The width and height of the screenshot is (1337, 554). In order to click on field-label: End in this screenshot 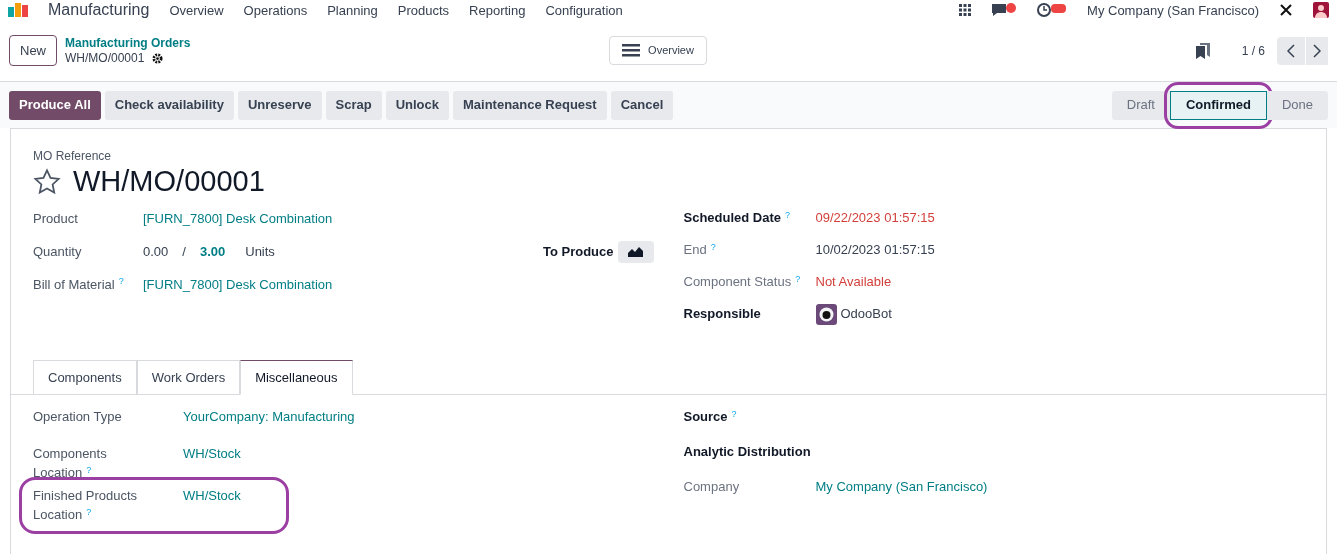, I will do `click(695, 250)`.